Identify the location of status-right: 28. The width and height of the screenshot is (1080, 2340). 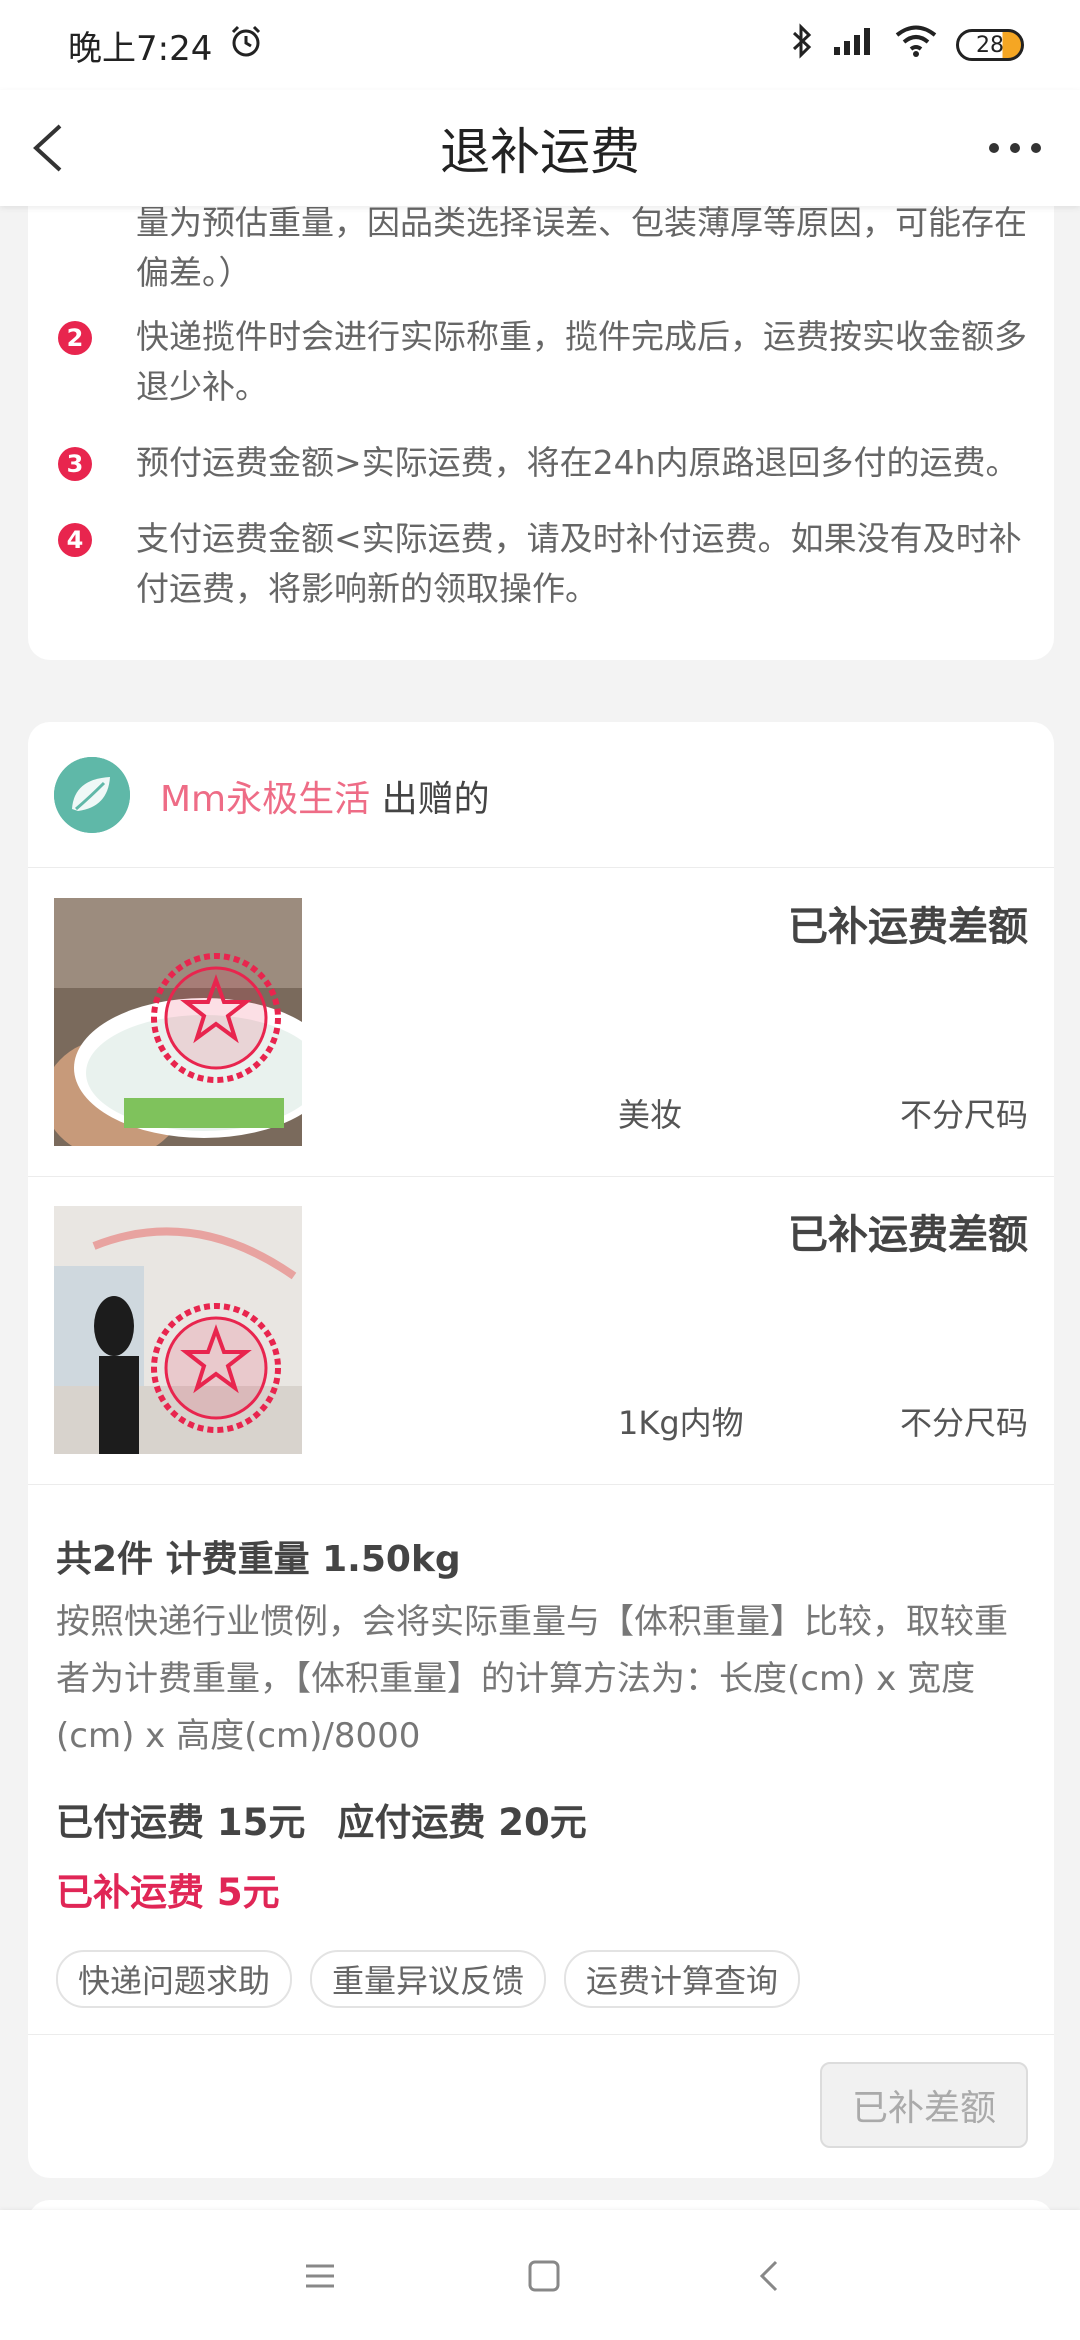
(907, 45).